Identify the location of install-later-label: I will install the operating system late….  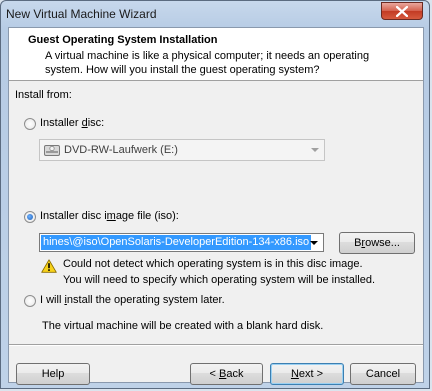
(132, 300).